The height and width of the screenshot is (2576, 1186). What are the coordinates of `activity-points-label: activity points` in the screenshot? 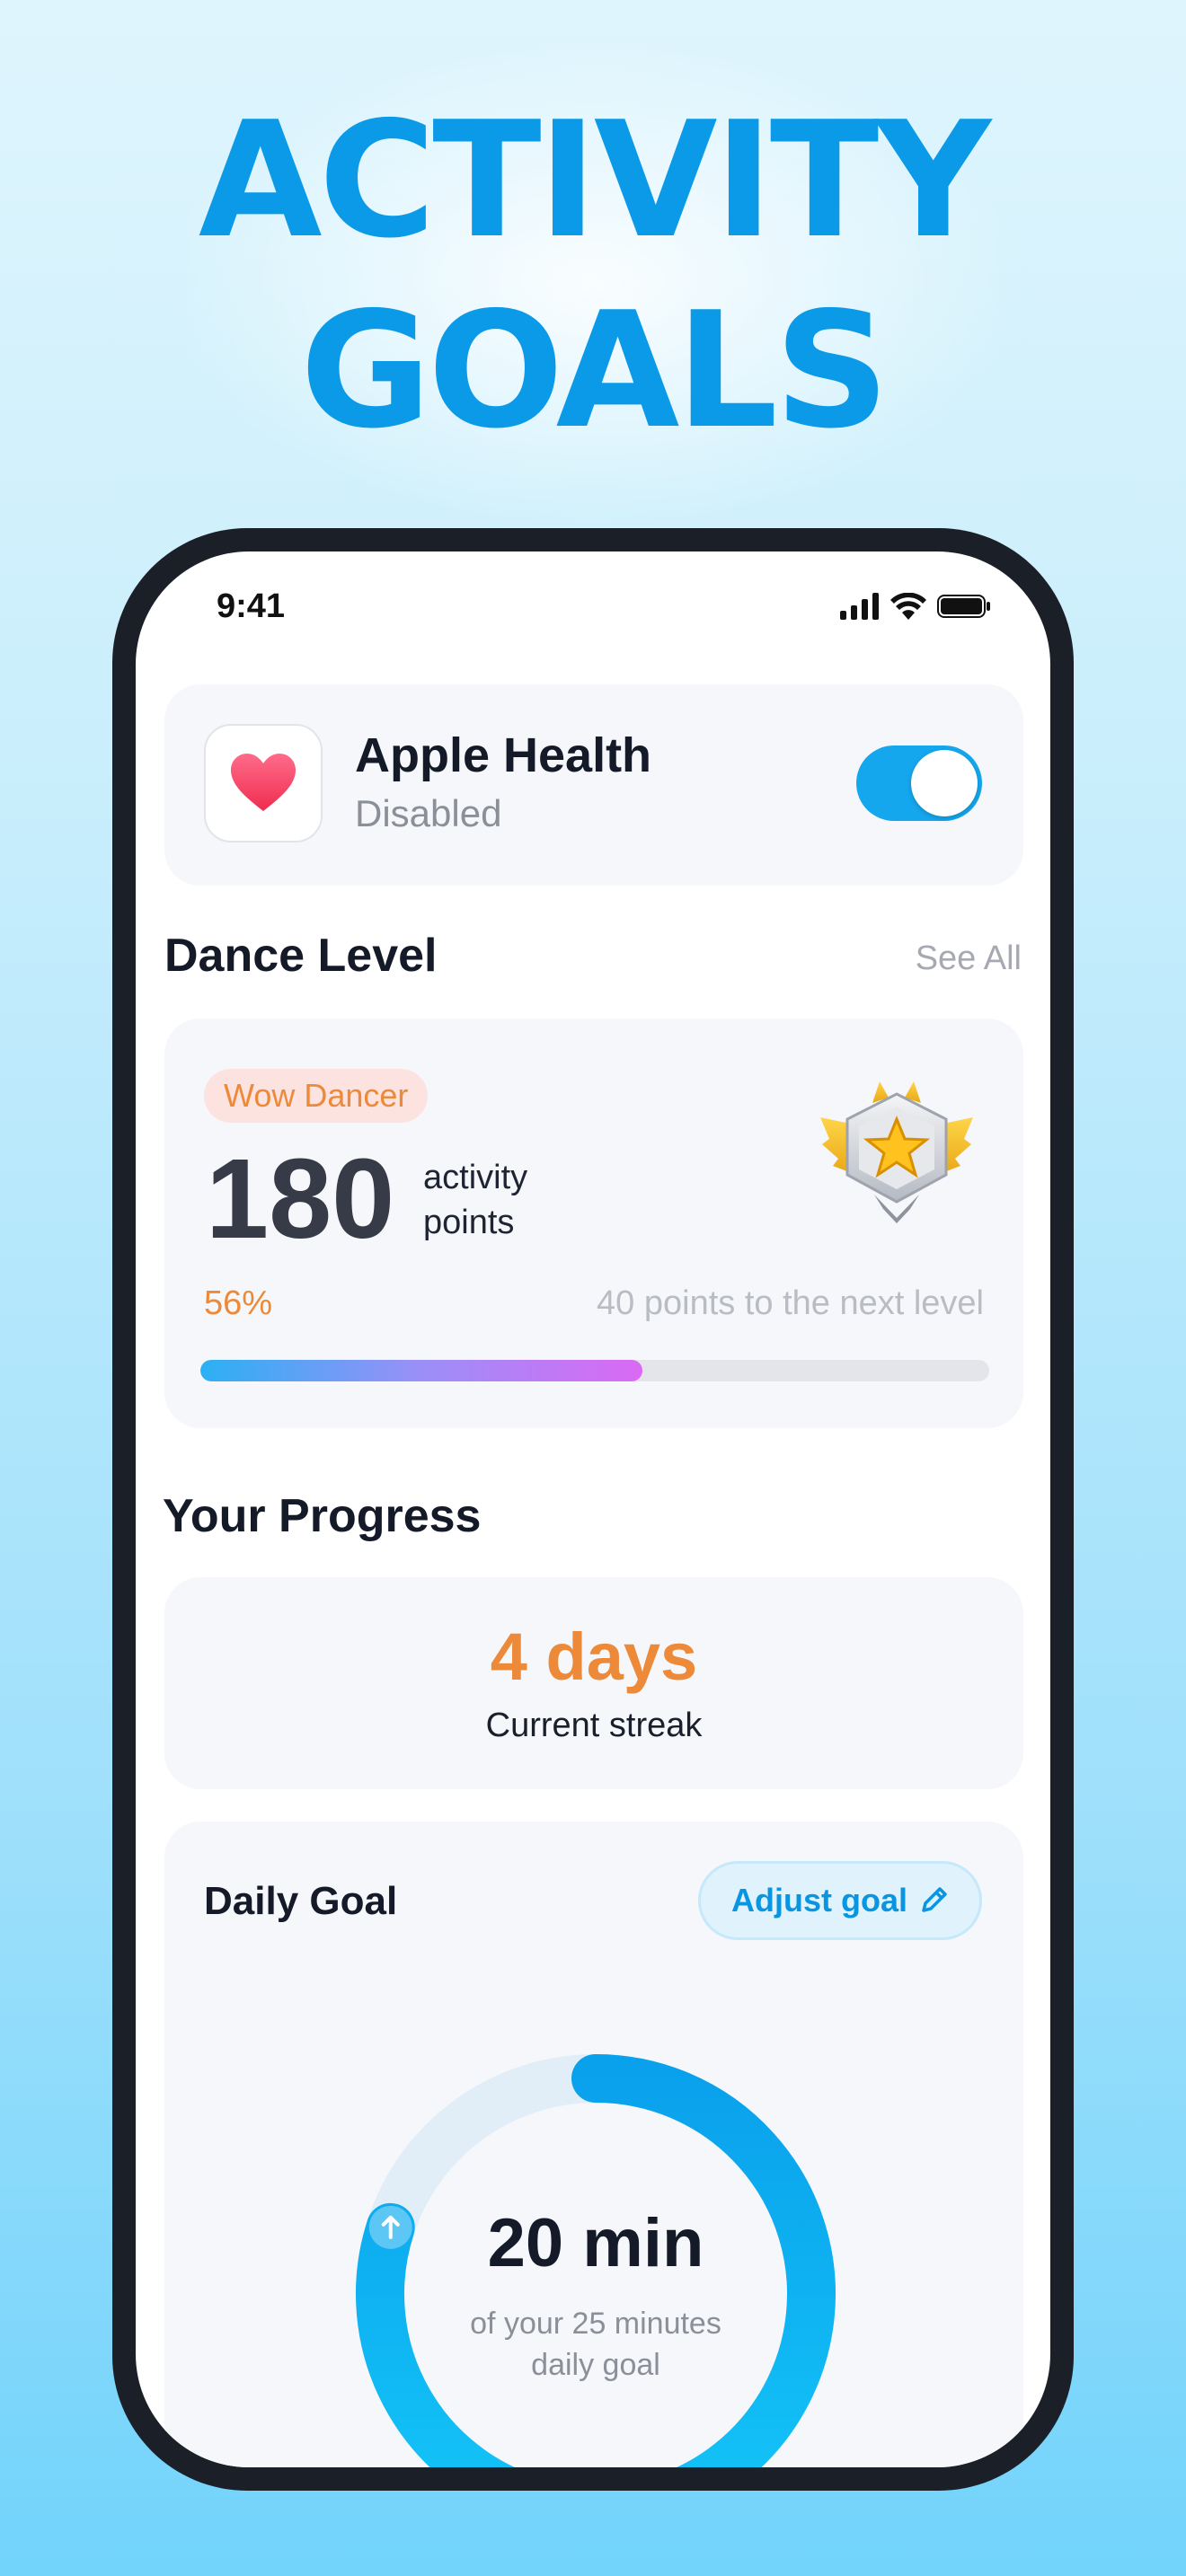 It's located at (475, 1200).